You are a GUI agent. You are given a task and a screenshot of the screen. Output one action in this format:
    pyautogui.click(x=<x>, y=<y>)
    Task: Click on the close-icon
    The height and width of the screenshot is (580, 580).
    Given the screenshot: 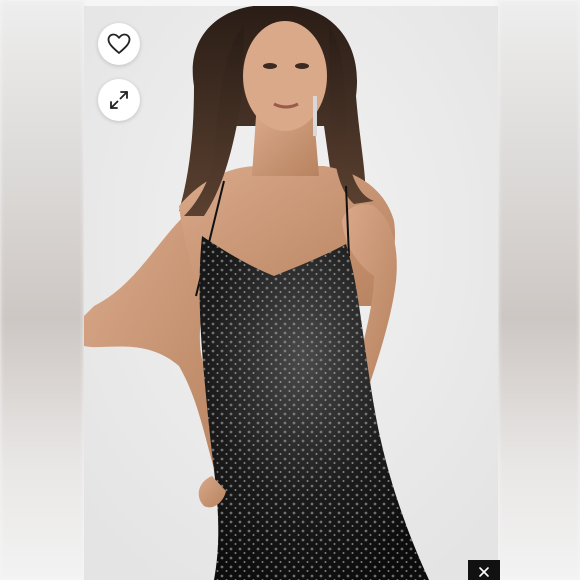 What is the action you would take?
    pyautogui.click(x=484, y=572)
    